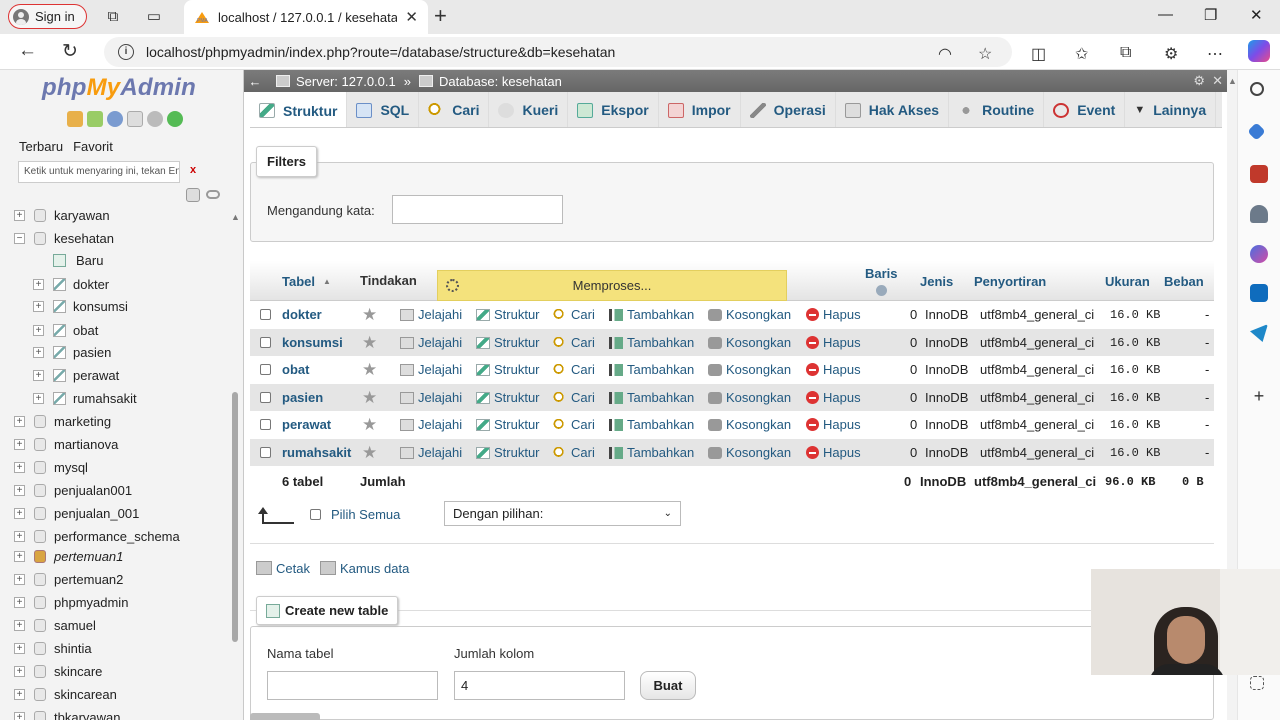 This screenshot has width=1280, height=720. I want to click on close-top-icon: ✕, so click(1217, 81).